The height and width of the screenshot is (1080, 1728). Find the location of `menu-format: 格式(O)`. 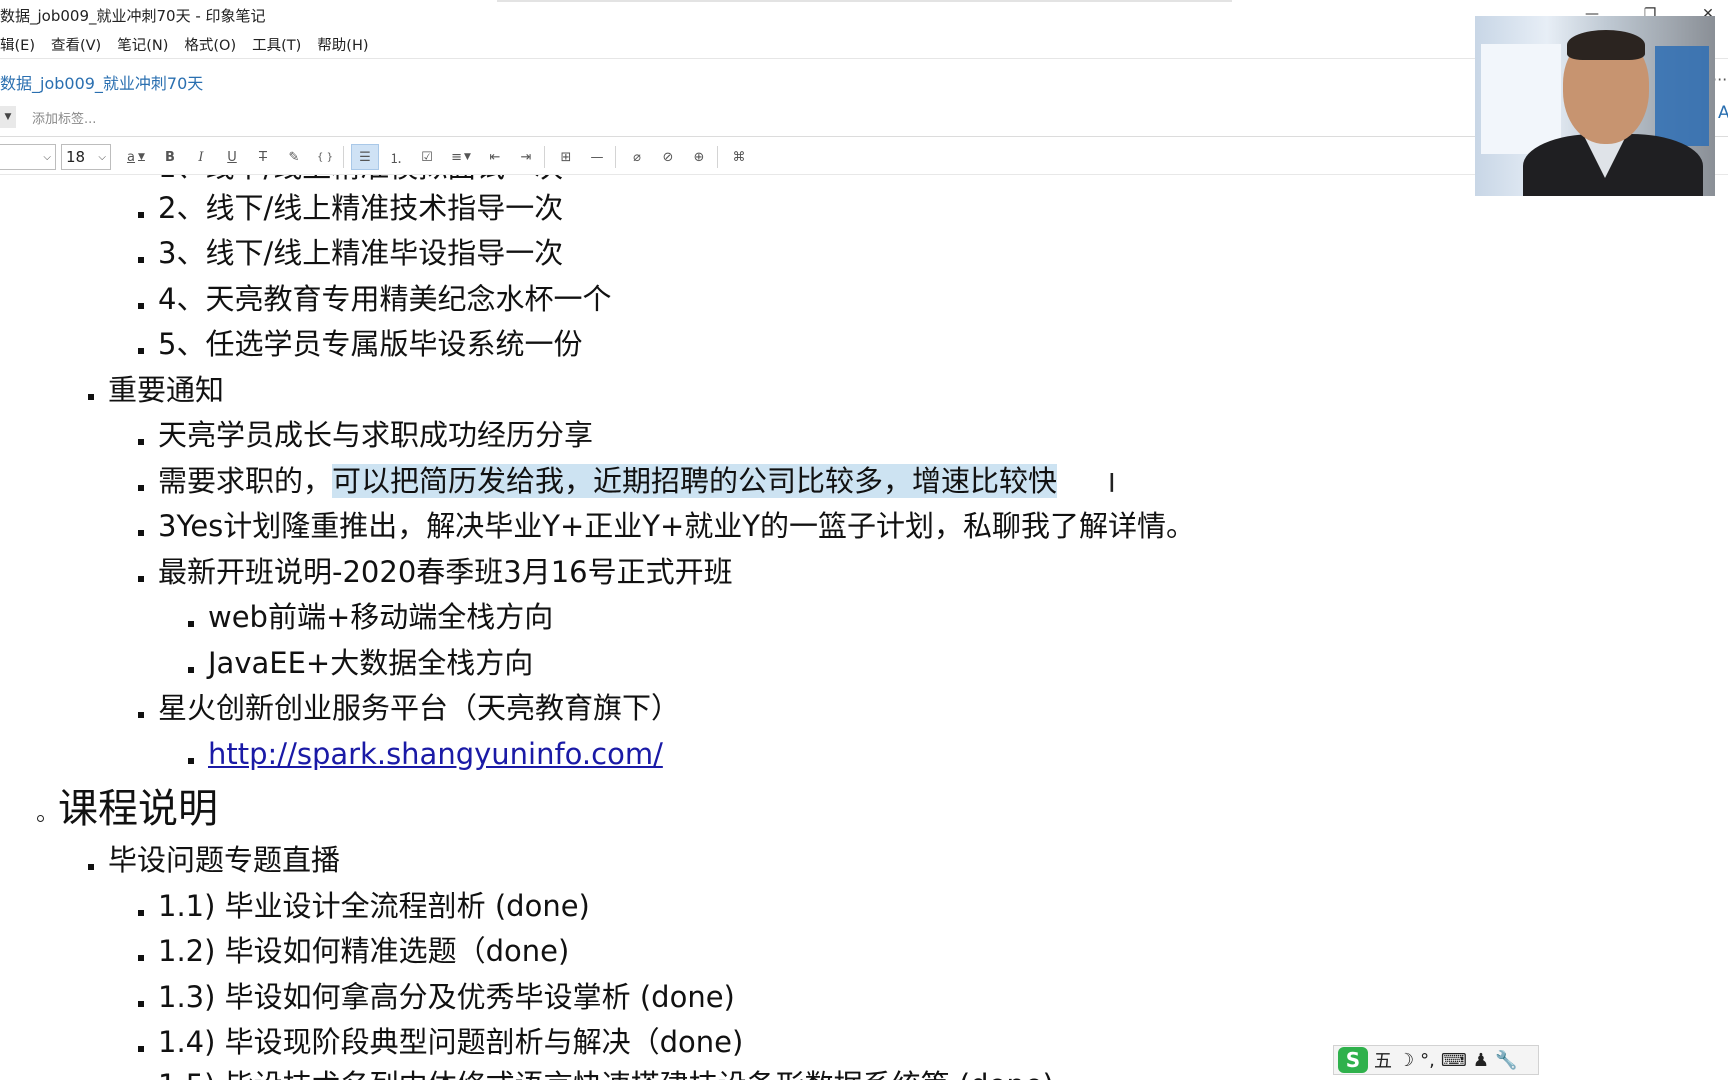

menu-format: 格式(O) is located at coordinates (210, 44).